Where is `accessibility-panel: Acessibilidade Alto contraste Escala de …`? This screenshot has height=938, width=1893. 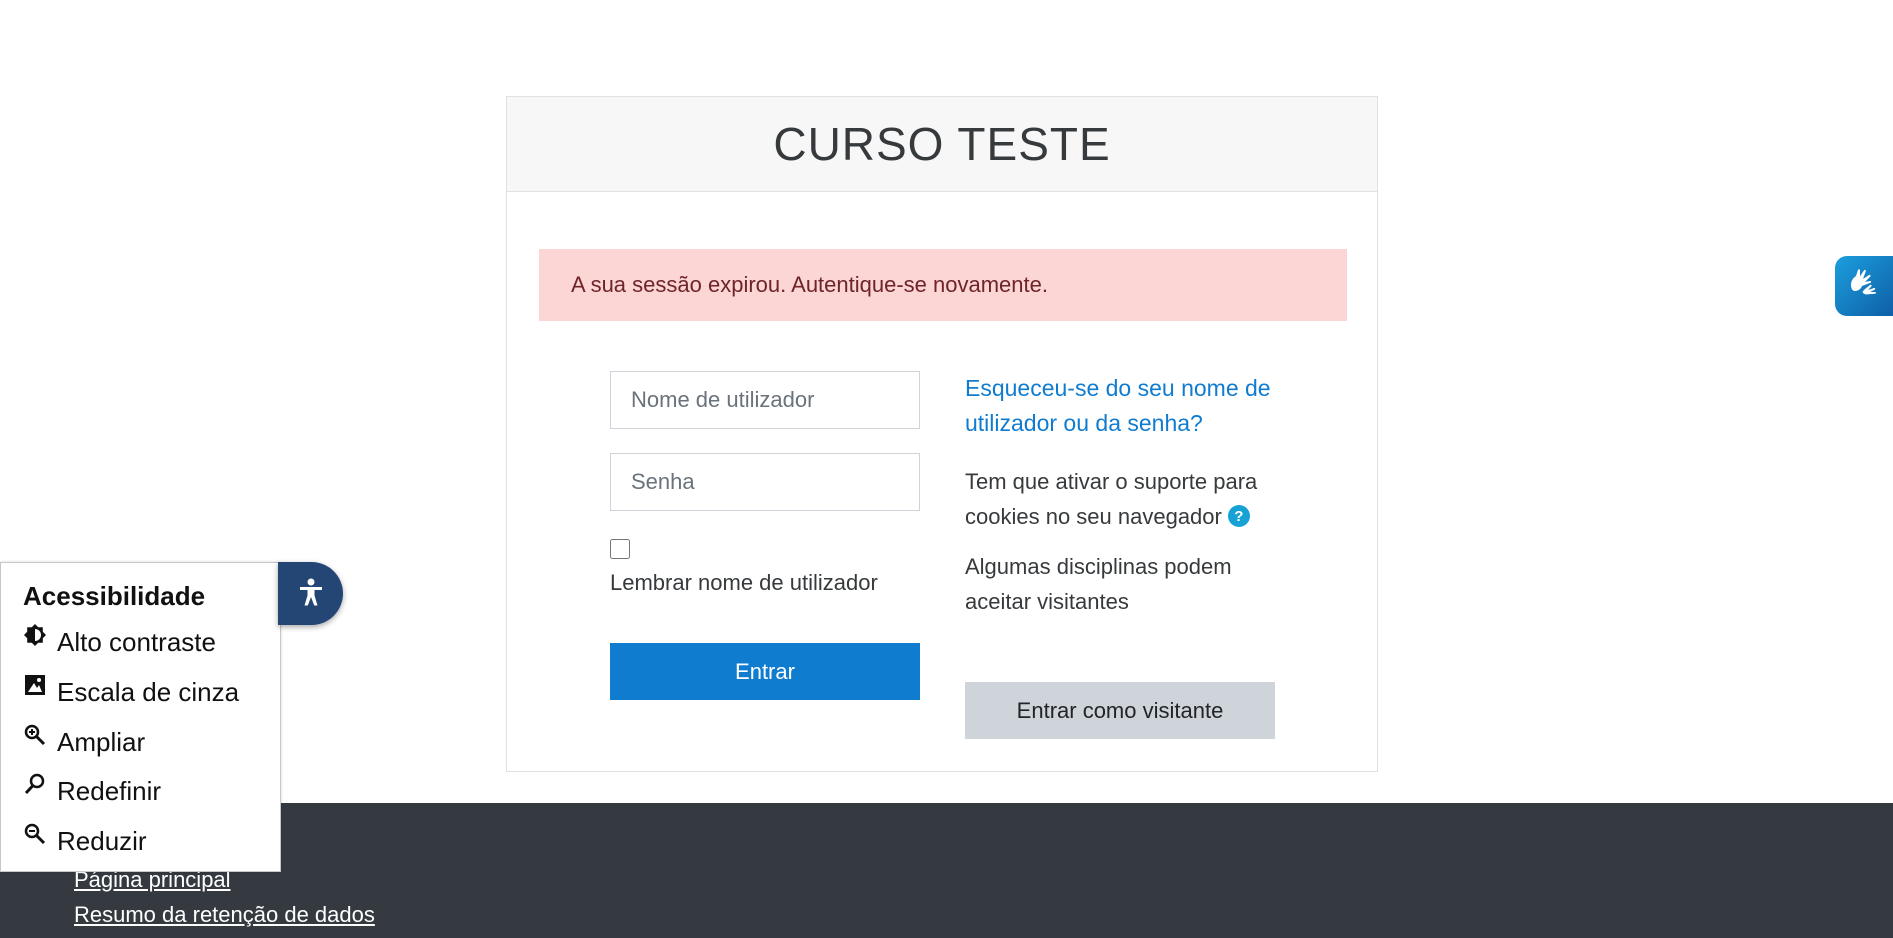
accessibility-panel: Acessibilidade Alto contraste Escala de … is located at coordinates (140, 717).